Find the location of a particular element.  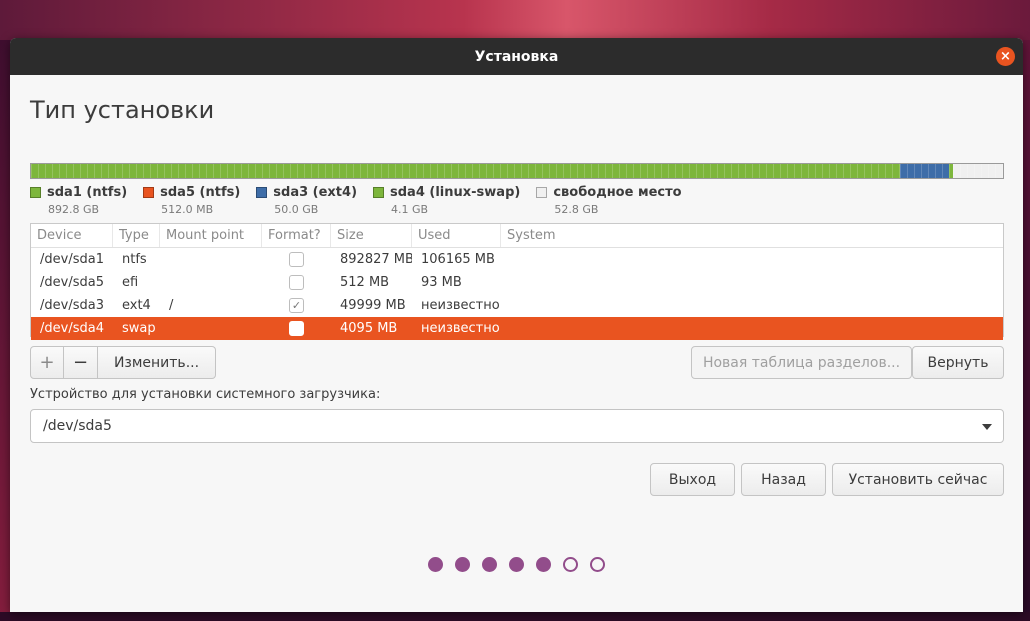

partition-segment-sda3 is located at coordinates (924, 171).